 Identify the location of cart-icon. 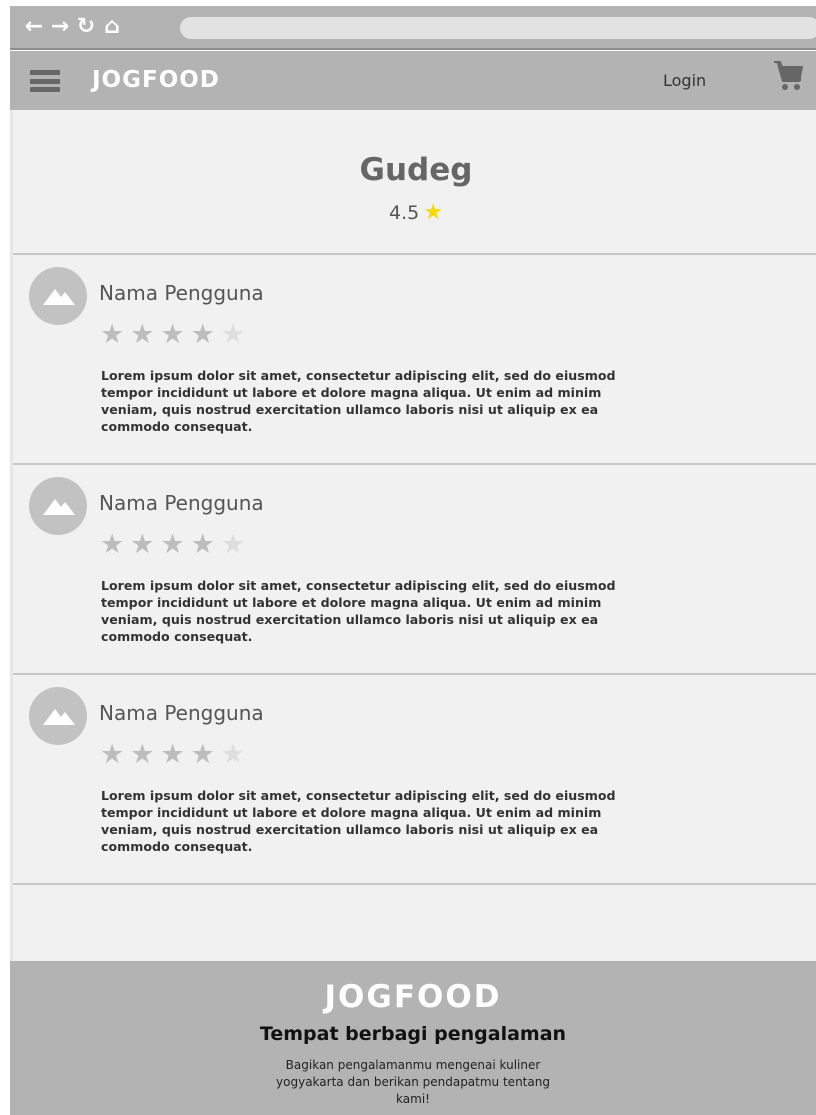
(788, 76).